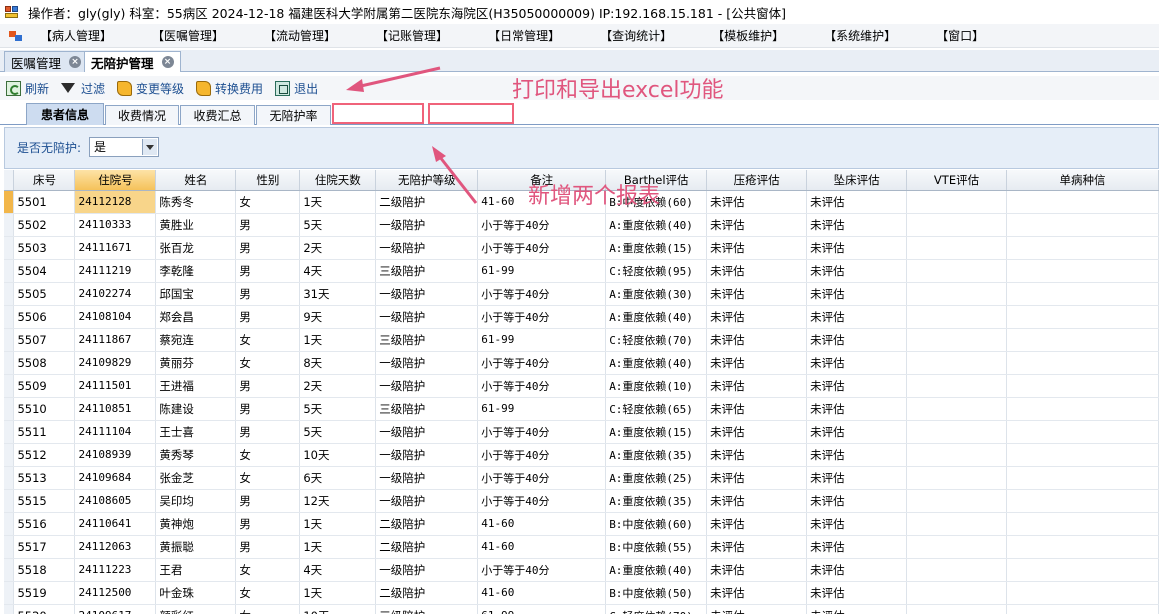 This screenshot has height=614, width=1159. I want to click on patient-name-cell: 王士喜, so click(196, 432).